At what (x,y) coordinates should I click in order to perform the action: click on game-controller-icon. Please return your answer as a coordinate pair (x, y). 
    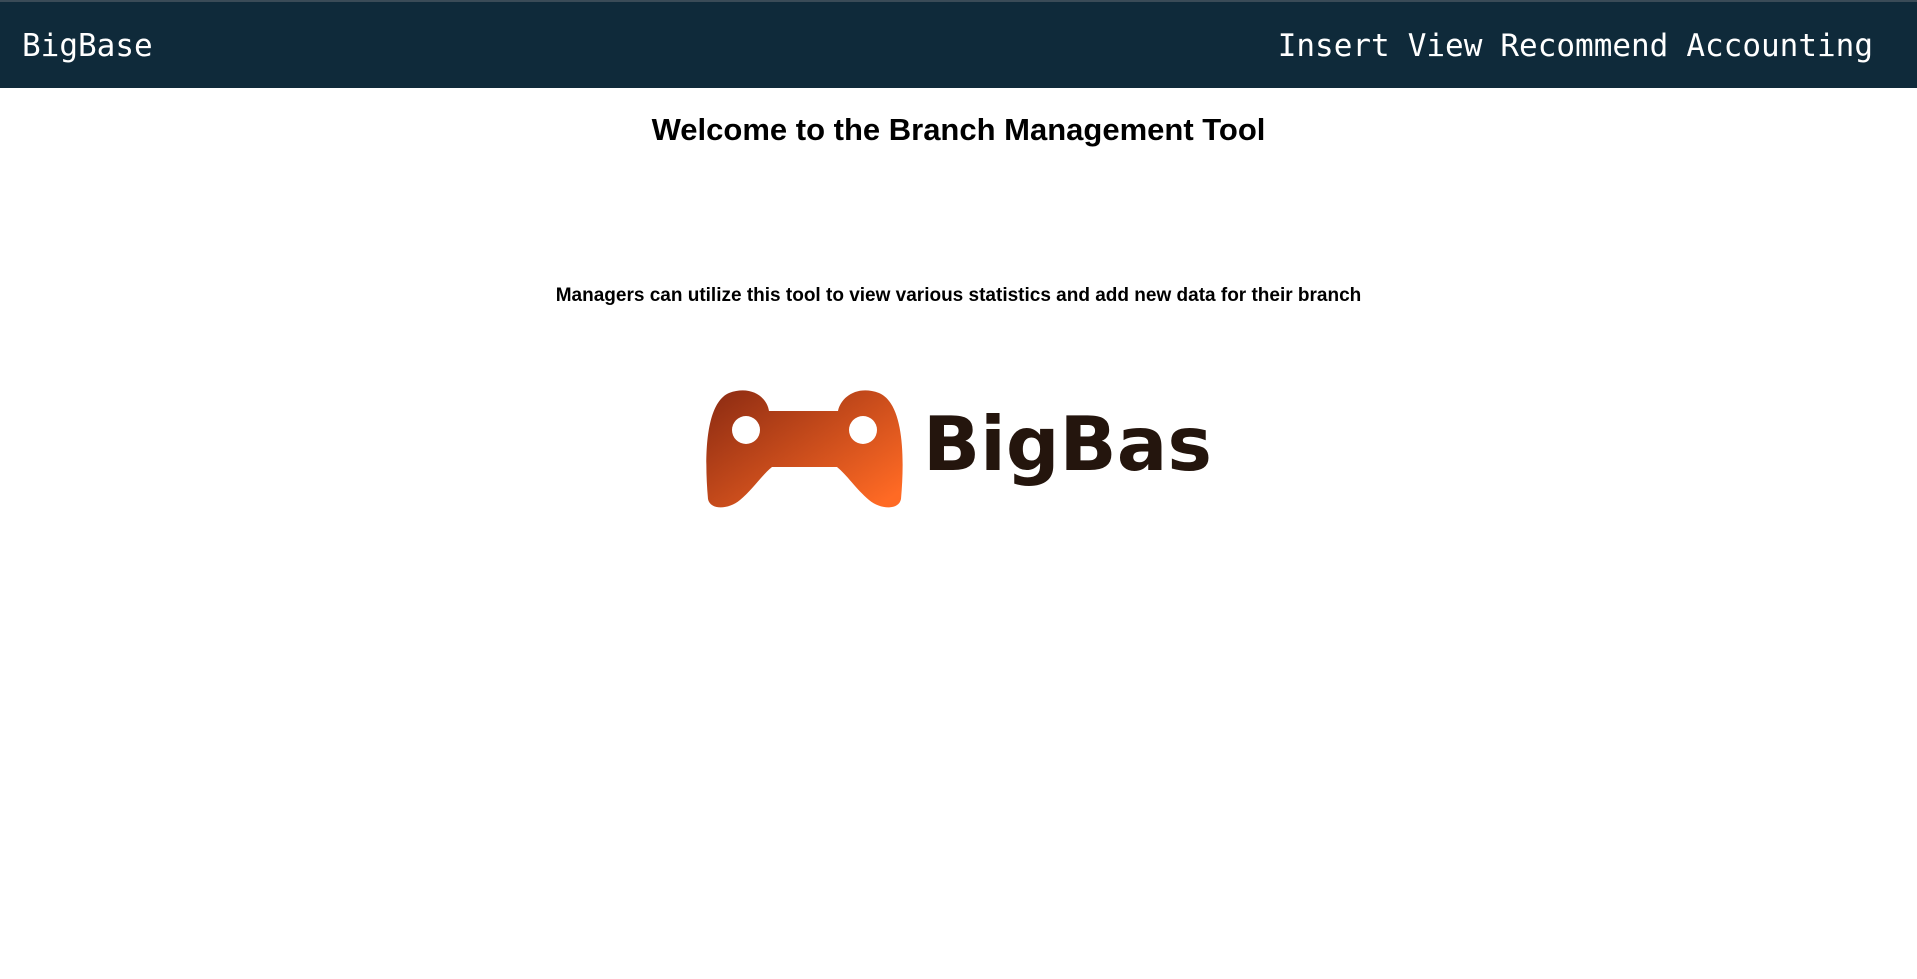
    Looking at the image, I should click on (804, 449).